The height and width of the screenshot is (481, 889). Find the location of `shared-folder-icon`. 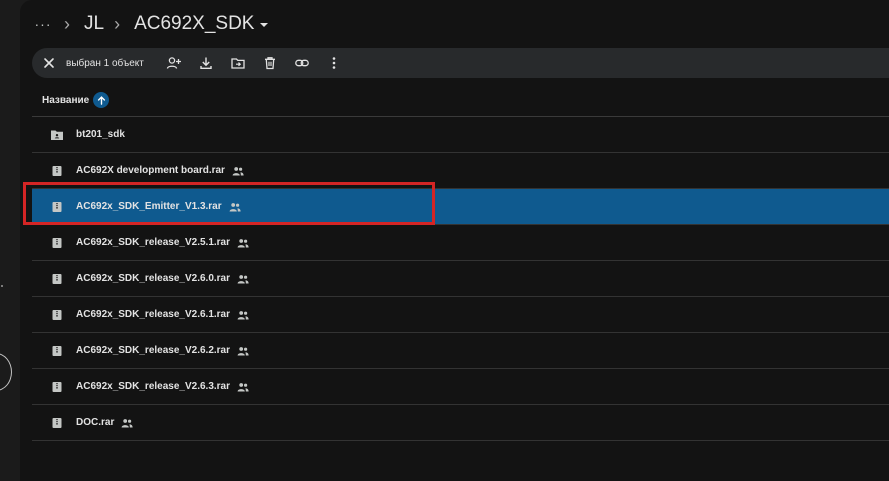

shared-folder-icon is located at coordinates (57, 135).